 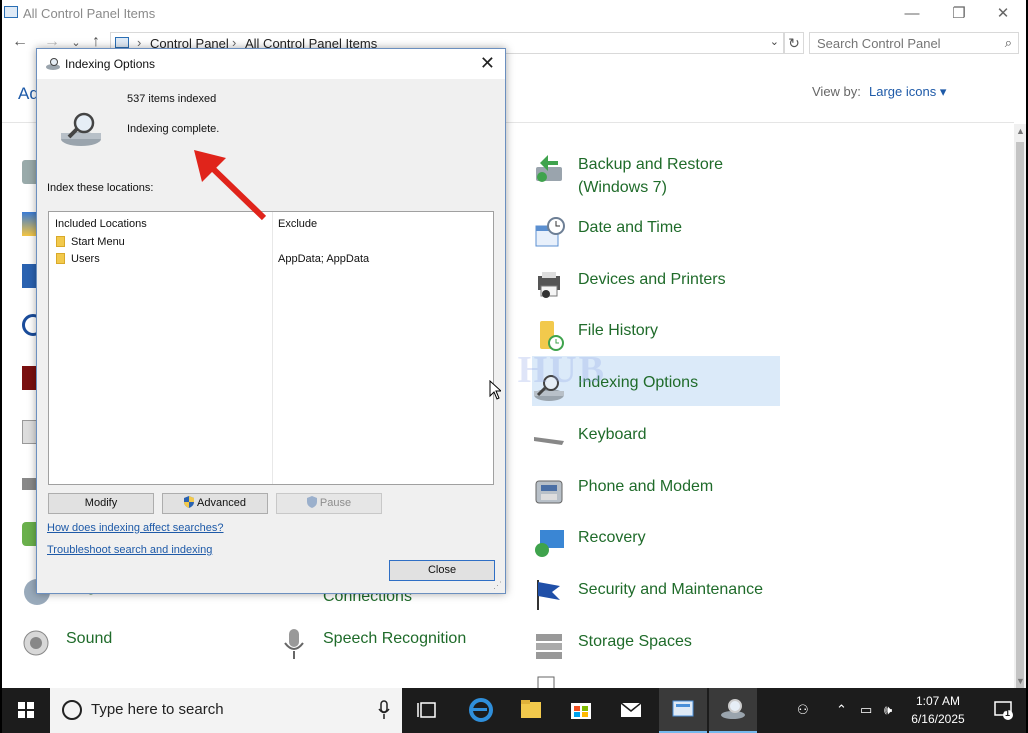 I want to click on troubleshoot-link: Troubleshoot search and indexing, so click(x=129, y=550).